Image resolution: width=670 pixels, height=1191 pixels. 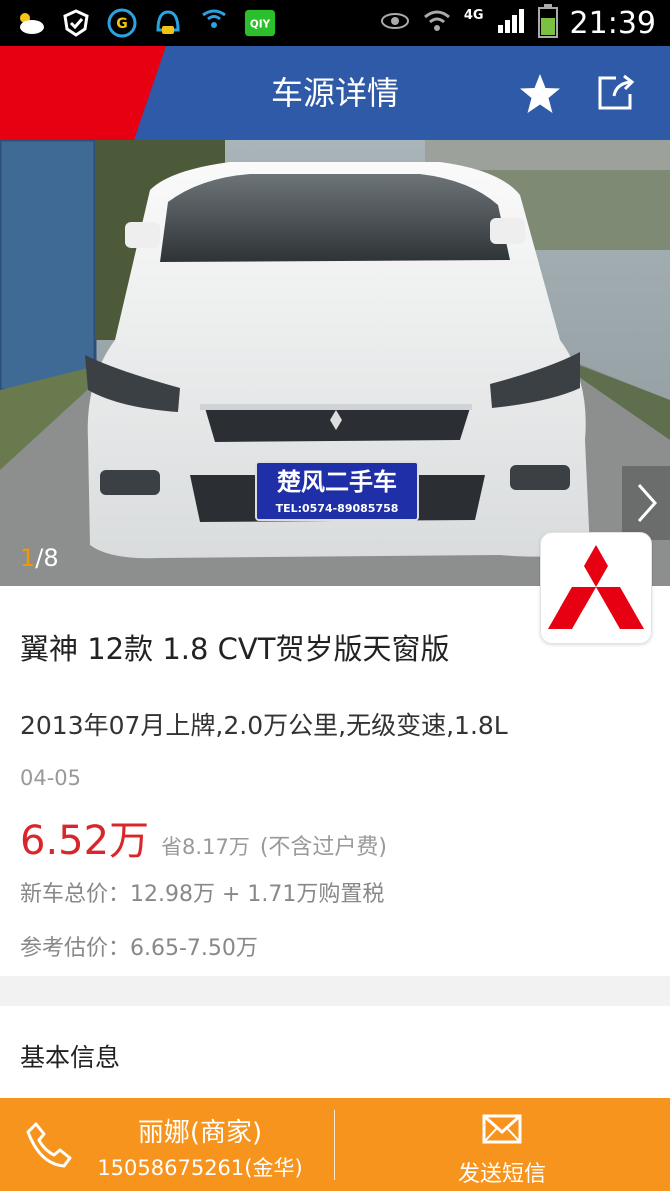 What do you see at coordinates (502, 1129) in the screenshot?
I see `mail-icon` at bounding box center [502, 1129].